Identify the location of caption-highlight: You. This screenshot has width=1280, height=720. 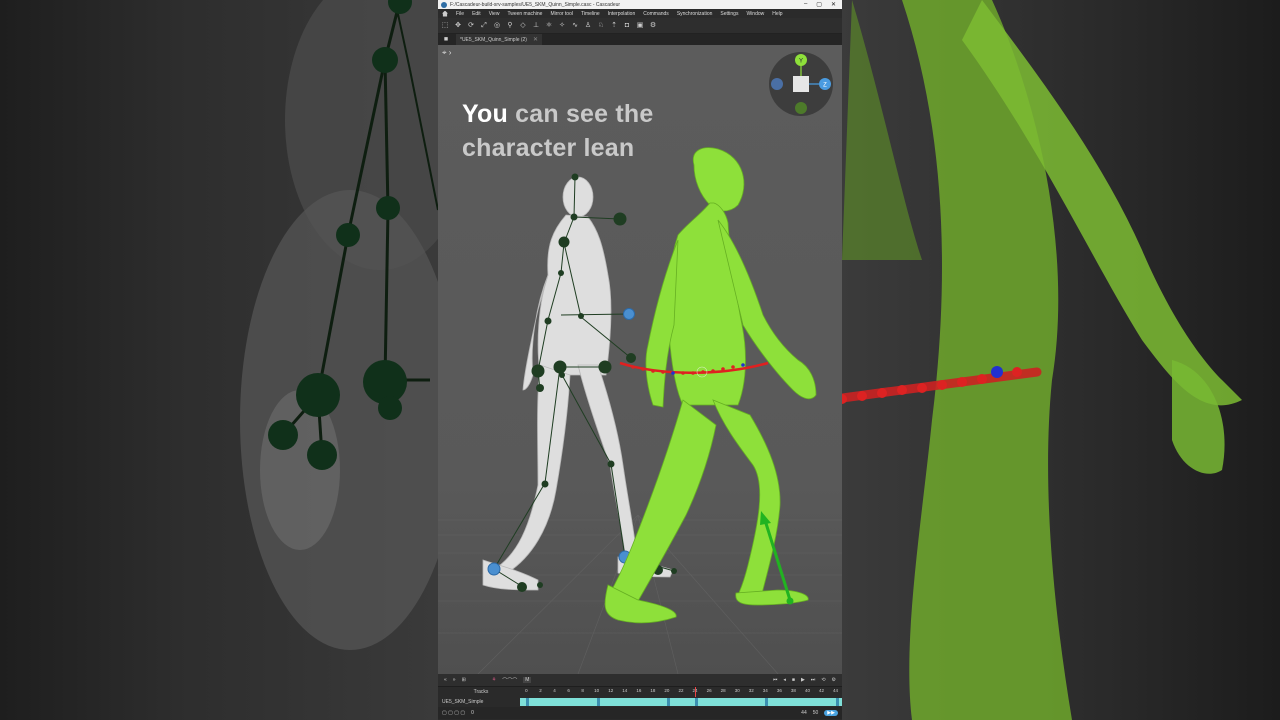
(485, 114).